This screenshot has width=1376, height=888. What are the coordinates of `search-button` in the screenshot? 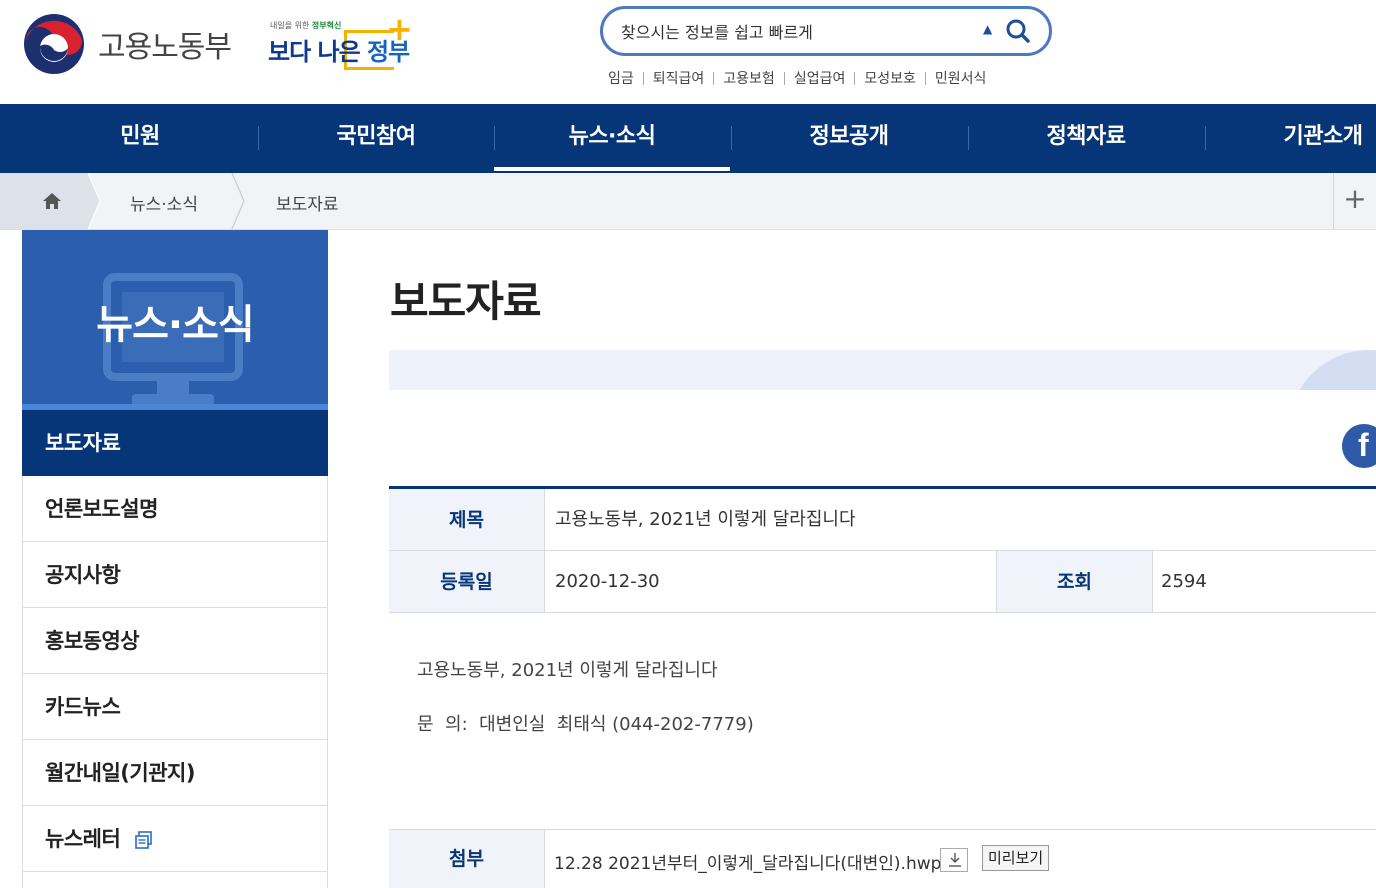 It's located at (1018, 32).